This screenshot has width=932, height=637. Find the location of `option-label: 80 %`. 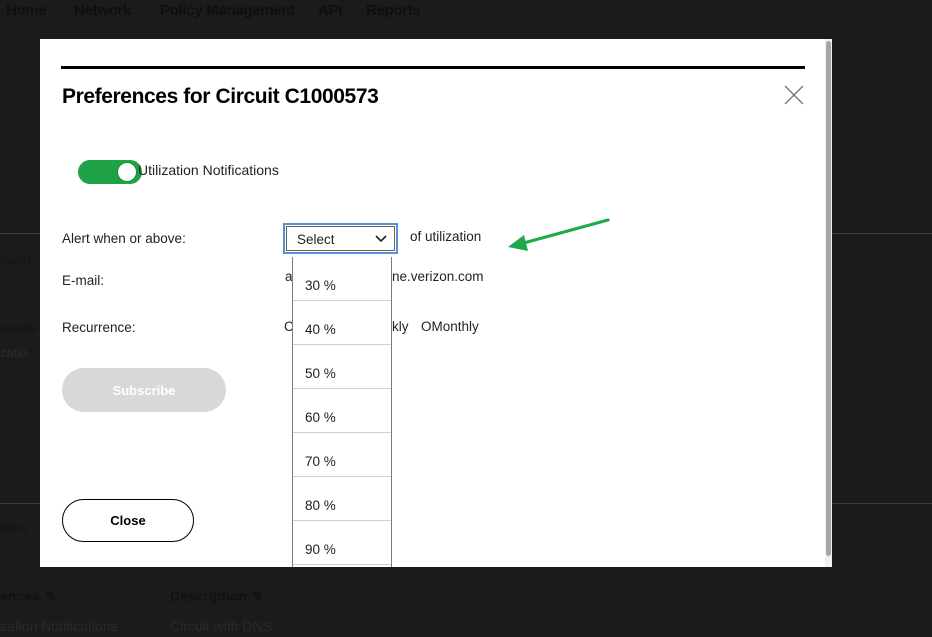

option-label: 80 % is located at coordinates (320, 505).